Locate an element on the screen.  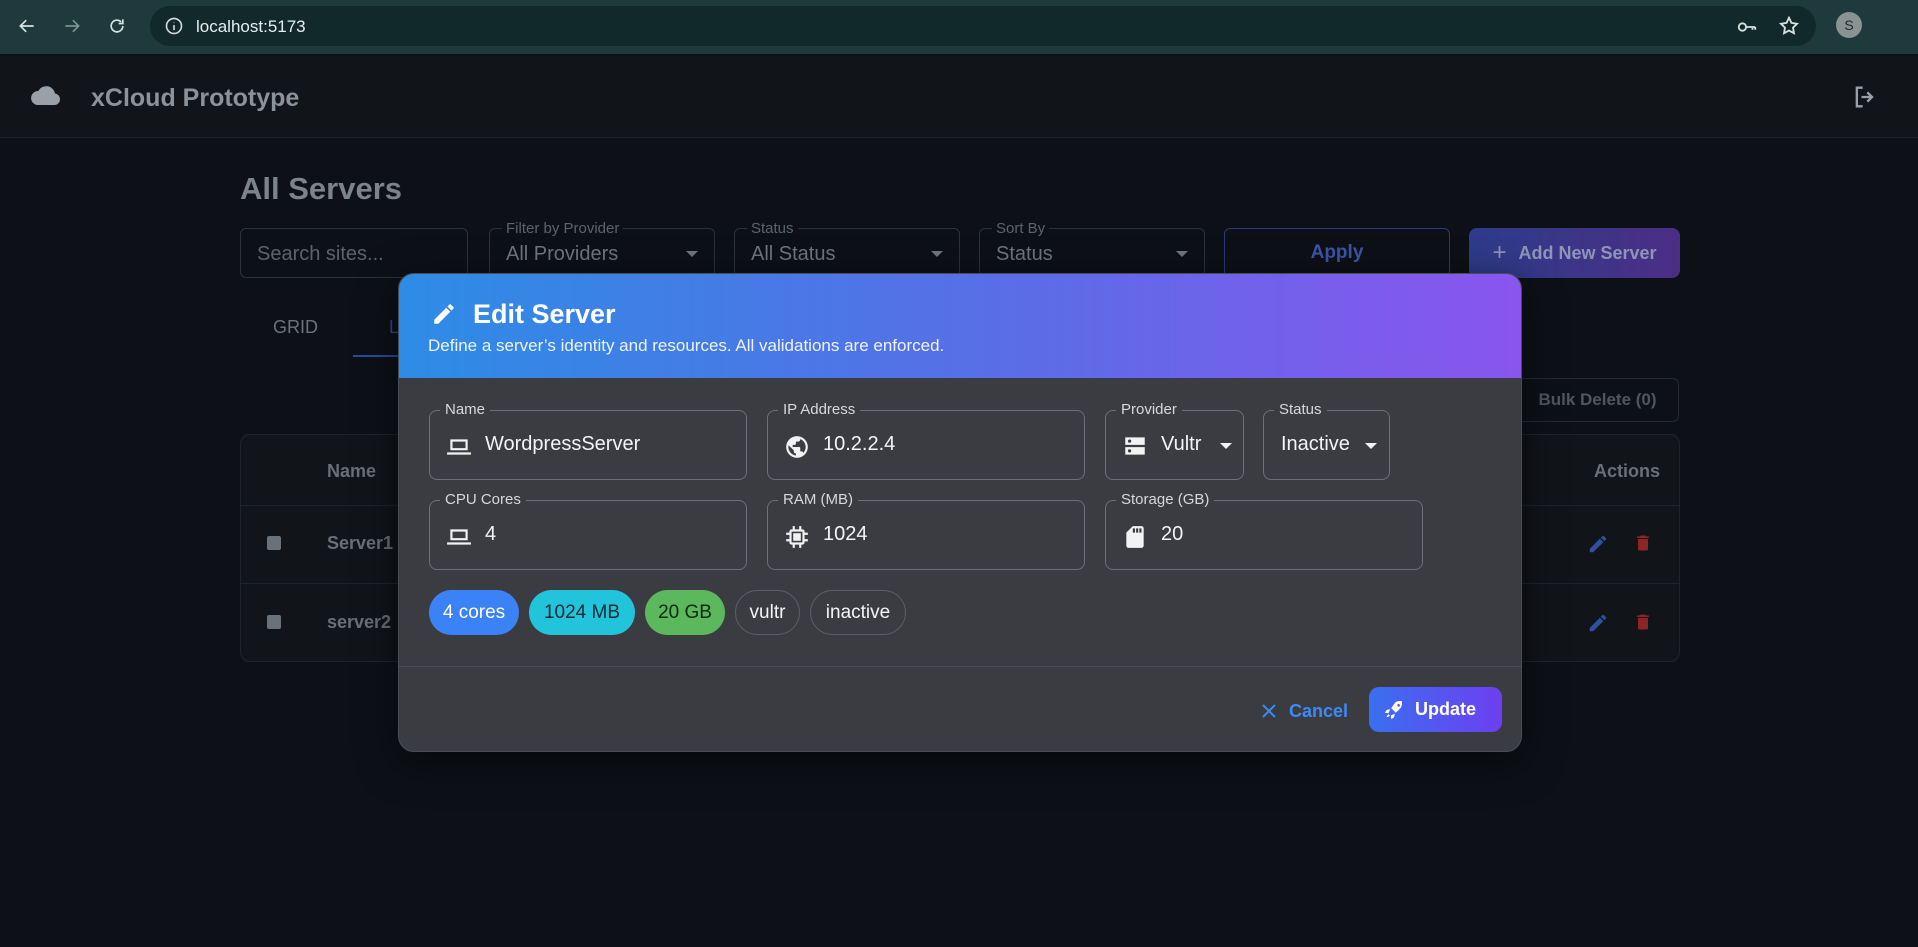
browser-toolbar: localhost:5173 S is located at coordinates (959, 27).